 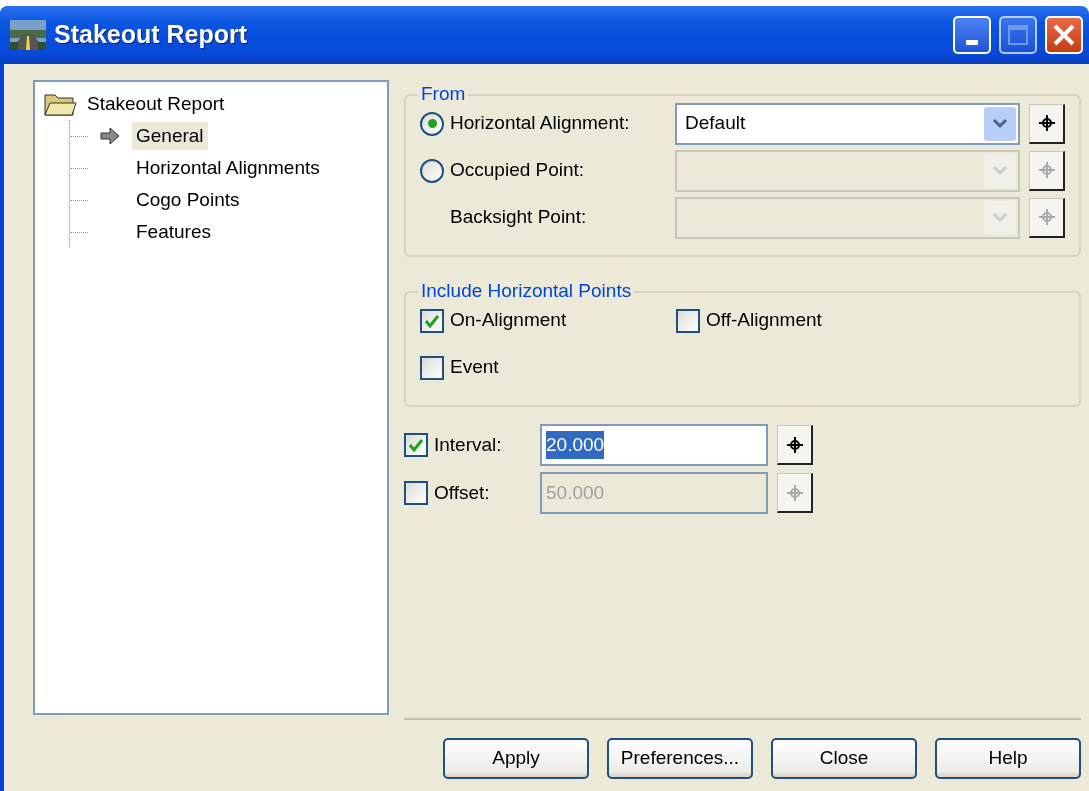 What do you see at coordinates (847, 123) in the screenshot?
I see `dropdown-field: Default` at bounding box center [847, 123].